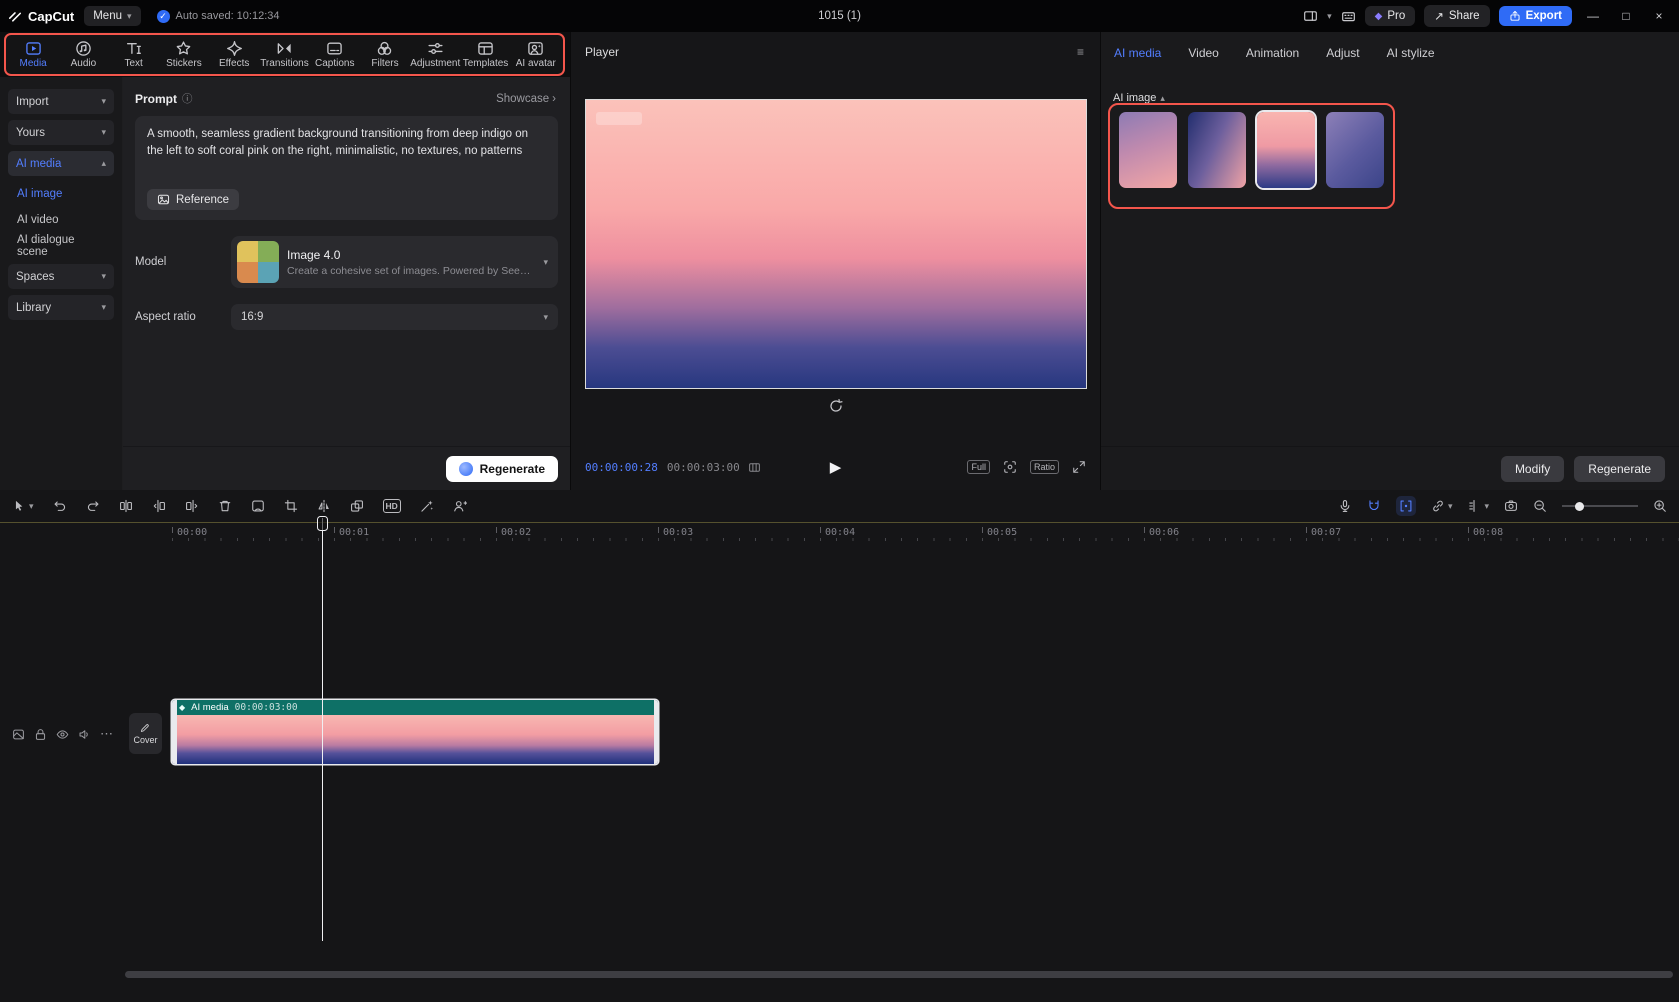 The image size is (1679, 1002). Describe the element at coordinates (1342, 53) in the screenshot. I see `tab-adjust: Adjust` at that location.